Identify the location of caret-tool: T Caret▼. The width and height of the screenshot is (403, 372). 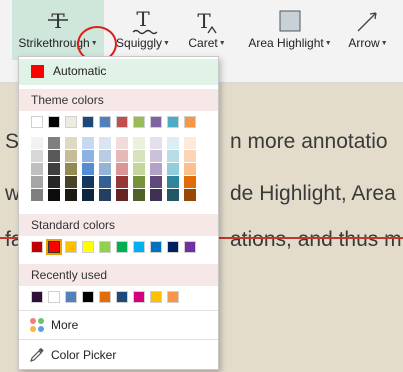
(207, 30).